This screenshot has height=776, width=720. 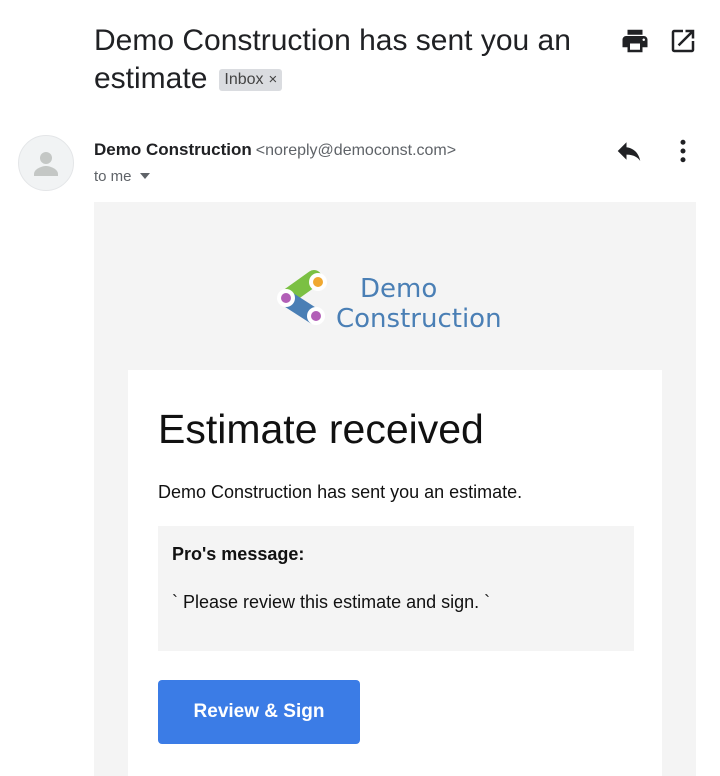 I want to click on recipient-text: to me, so click(x=113, y=176).